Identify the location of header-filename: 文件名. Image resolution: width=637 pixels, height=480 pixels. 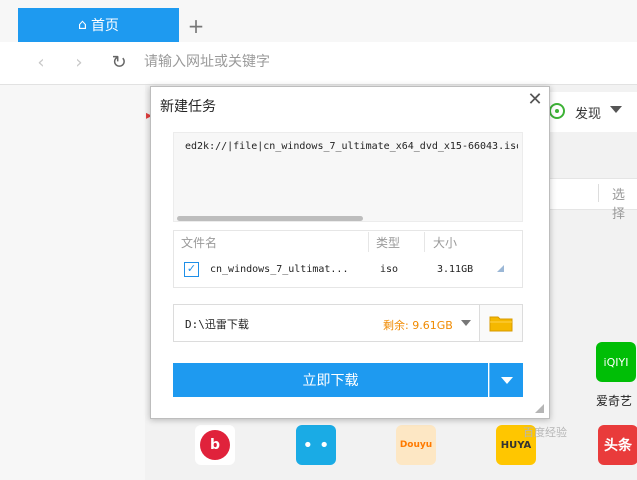
(199, 243).